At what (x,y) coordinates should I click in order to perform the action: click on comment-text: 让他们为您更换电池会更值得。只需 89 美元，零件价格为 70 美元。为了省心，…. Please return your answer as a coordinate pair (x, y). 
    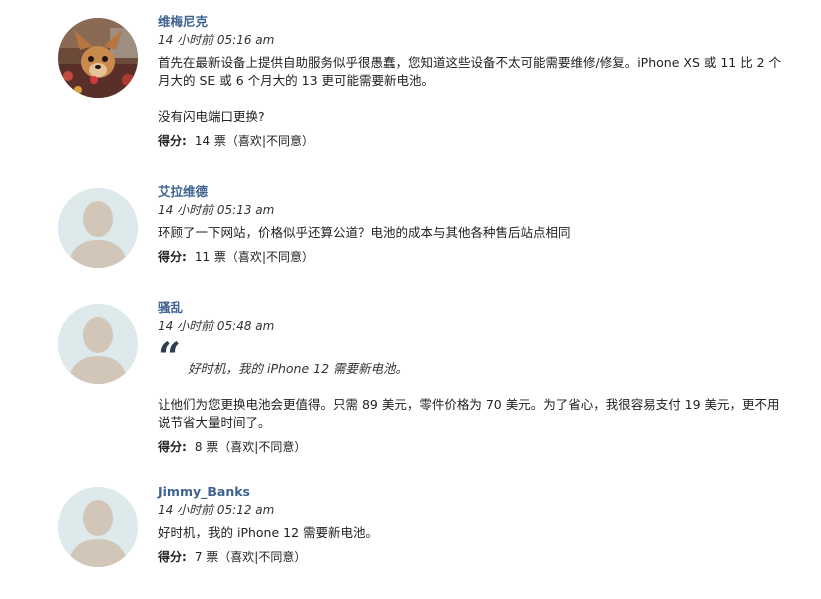
    Looking at the image, I should click on (470, 414).